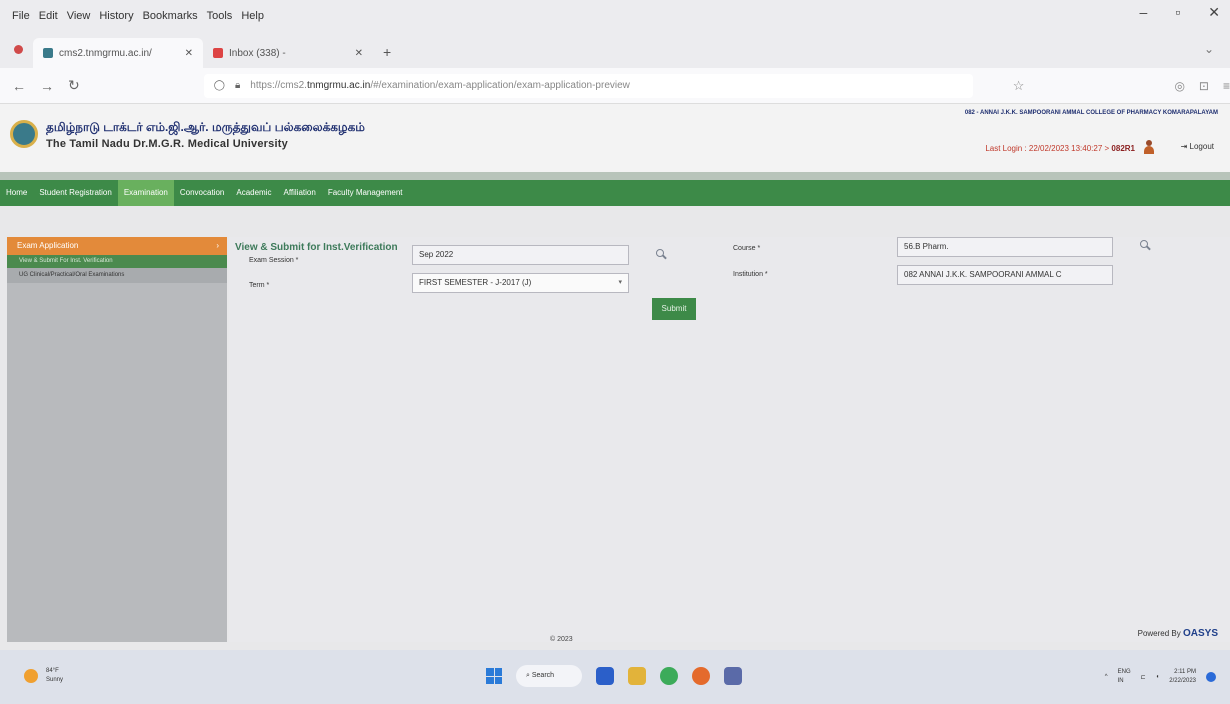  I want to click on term-select: FIRST SEMESTER - J-2017 (J) ▾, so click(520, 283).